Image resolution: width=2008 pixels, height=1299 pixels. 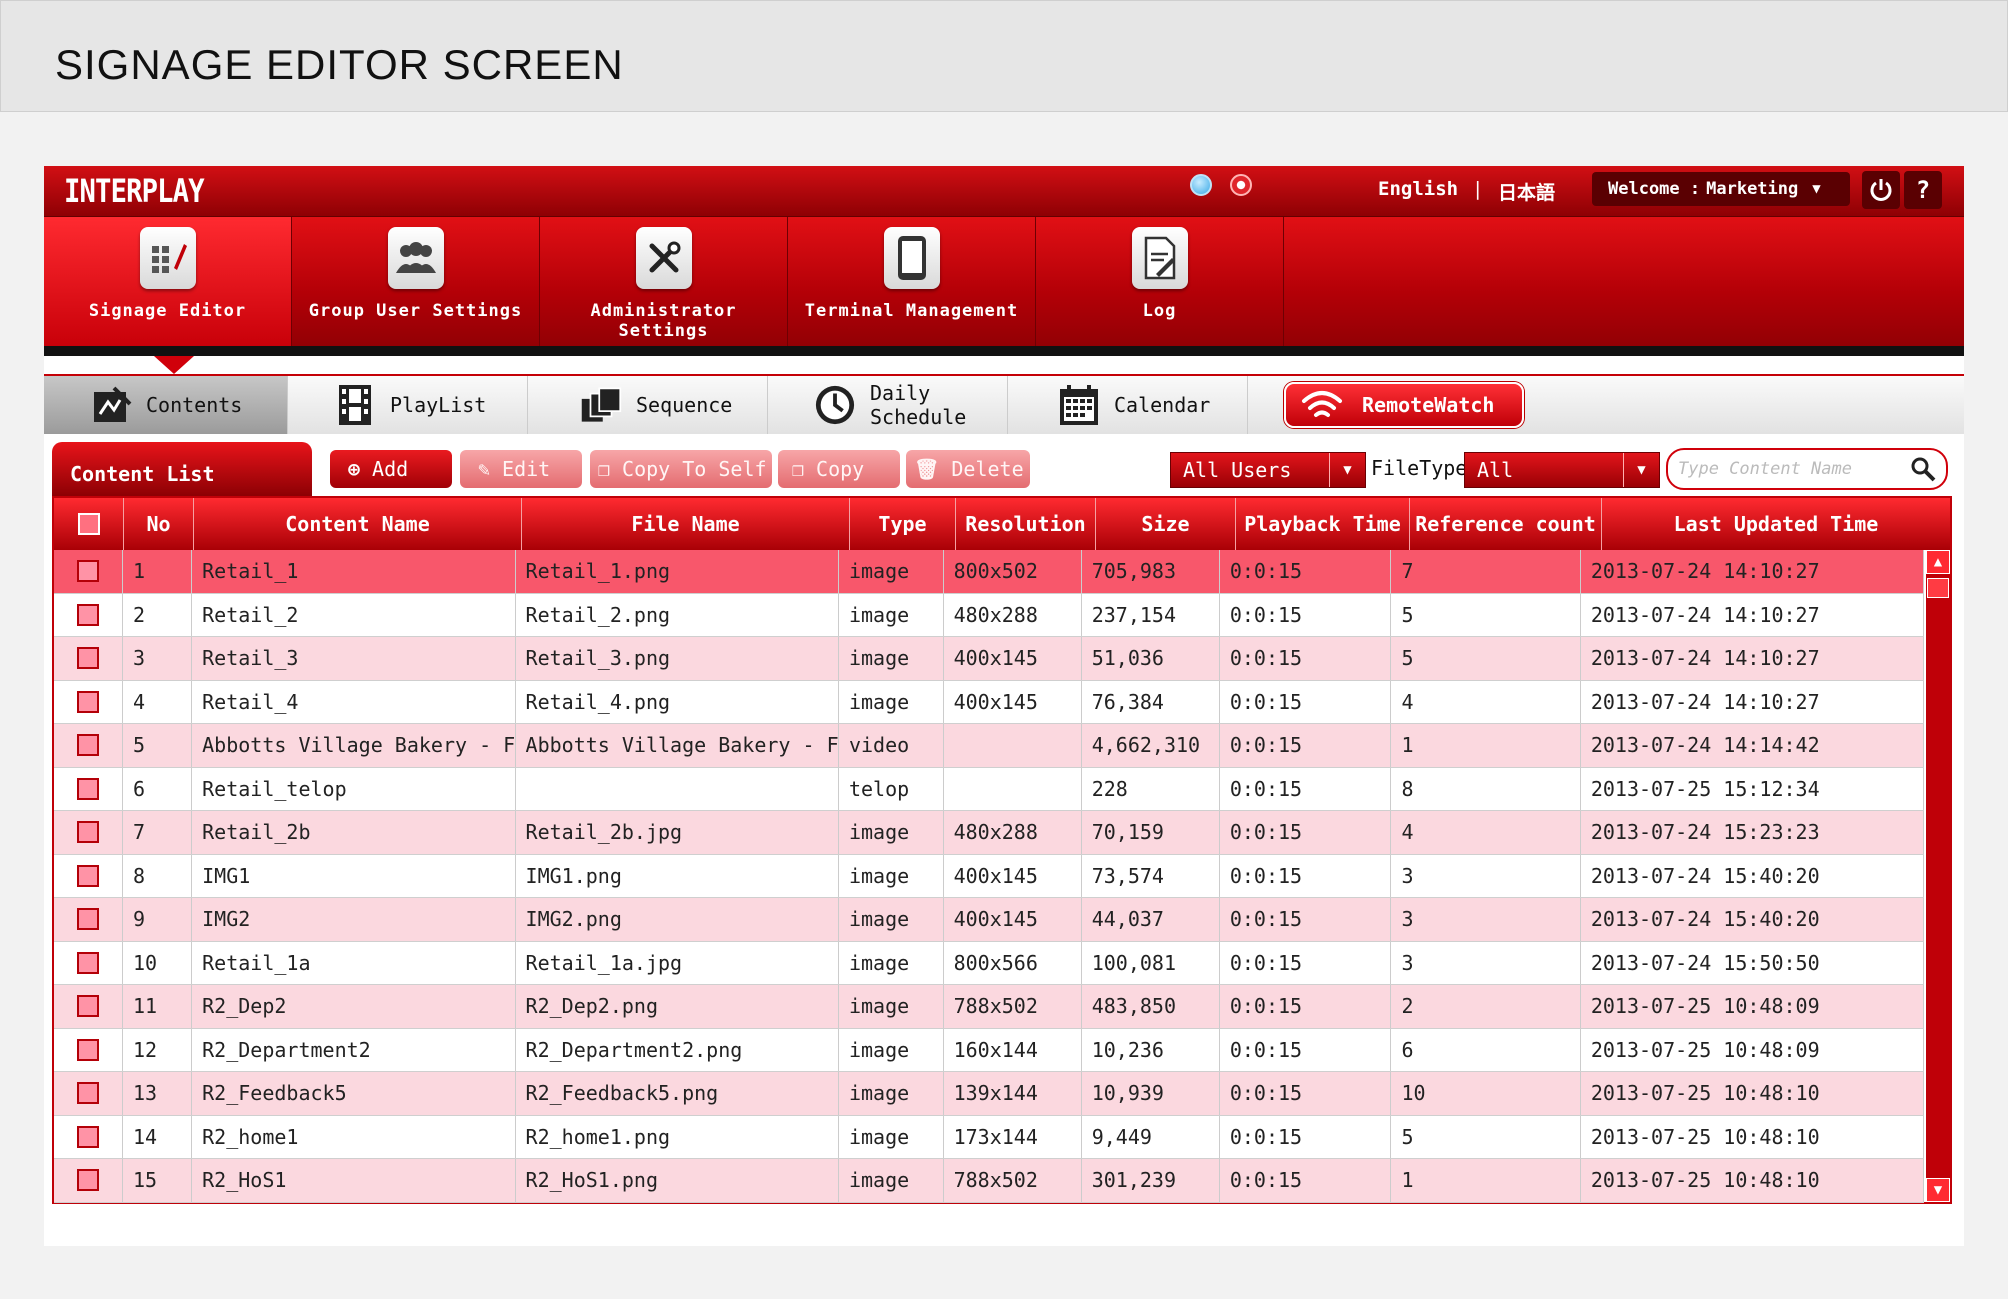 I want to click on status-dot-red-icon, so click(x=1241, y=185).